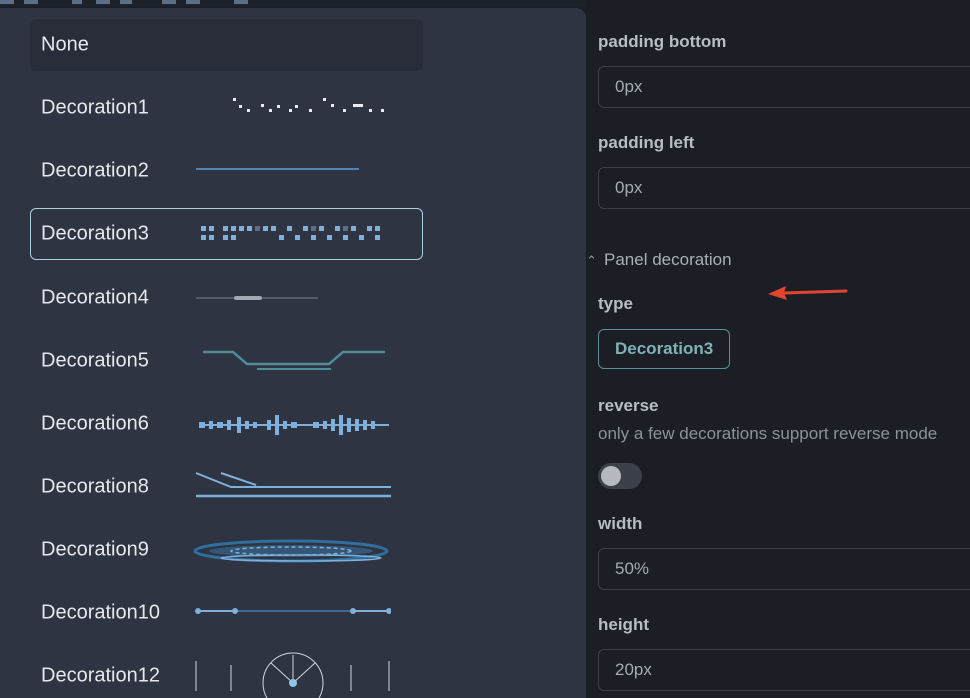 The height and width of the screenshot is (698, 970). I want to click on option-decoration3: Decoration3, so click(226, 234).